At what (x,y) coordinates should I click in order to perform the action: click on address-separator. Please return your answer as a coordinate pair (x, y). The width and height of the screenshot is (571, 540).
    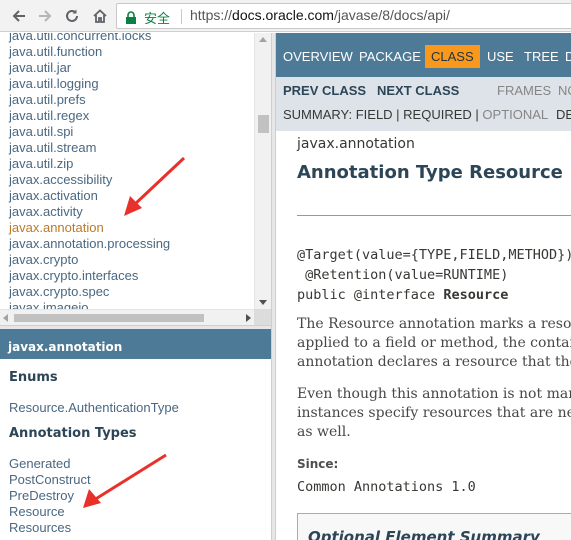
    Looking at the image, I should click on (181, 16).